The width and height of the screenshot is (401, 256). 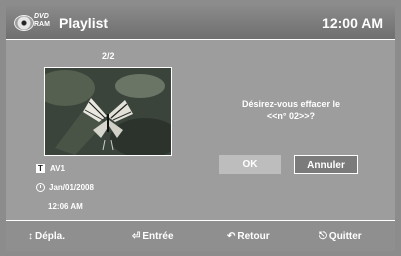 I want to click on header-bar: DVD RAM Playlist 12:00 AM, so click(x=200, y=23).